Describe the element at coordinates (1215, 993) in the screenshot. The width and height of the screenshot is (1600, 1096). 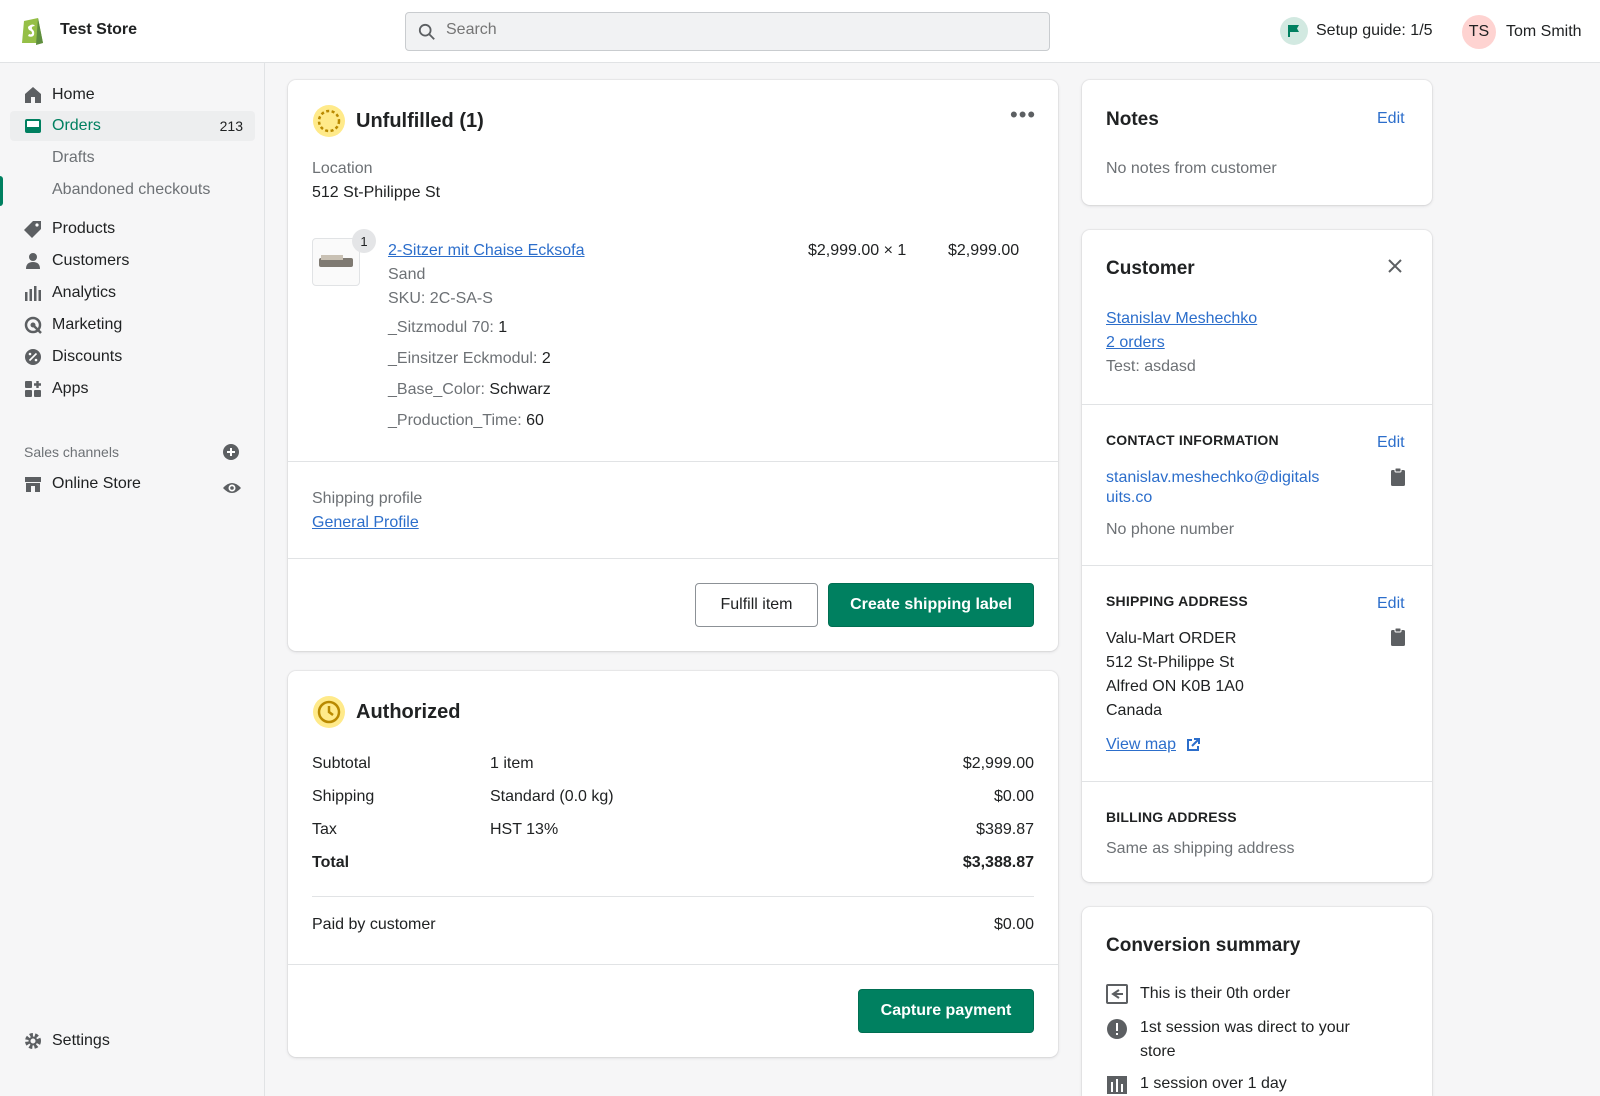
I see `conversion-order-count: This is their 0th order` at that location.